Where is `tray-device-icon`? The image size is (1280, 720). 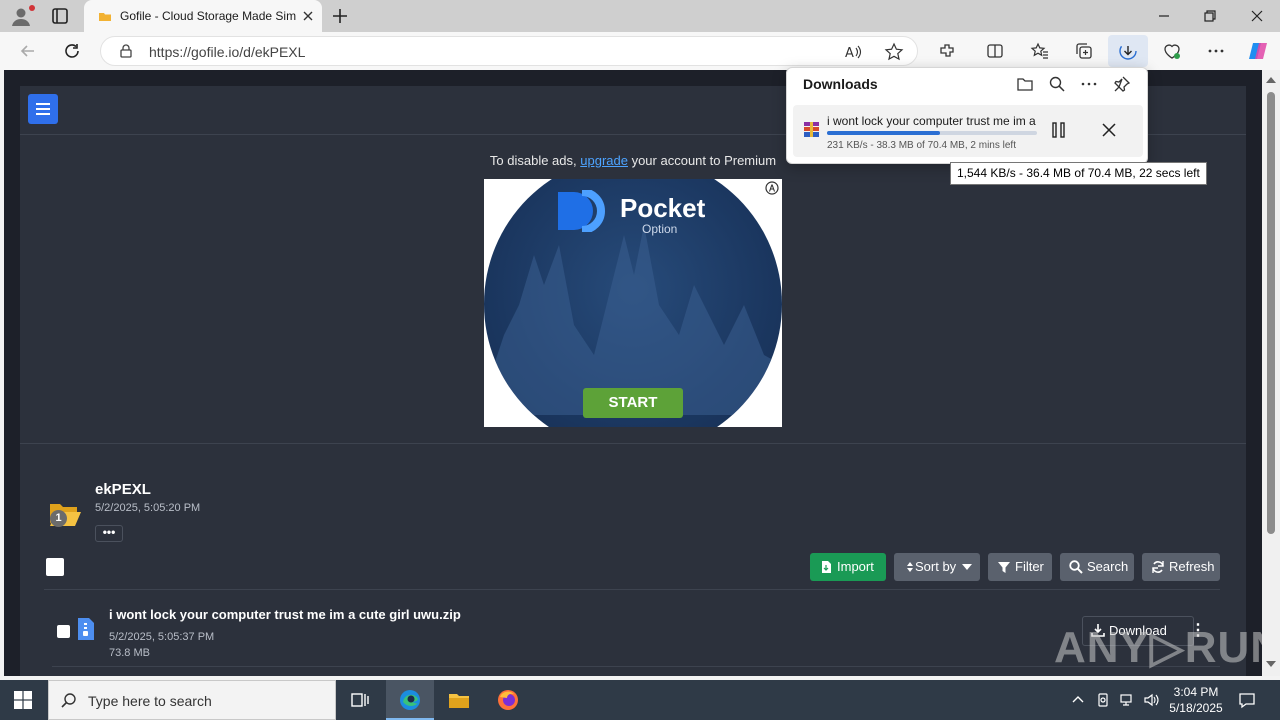
tray-device-icon is located at coordinates (1103, 700).